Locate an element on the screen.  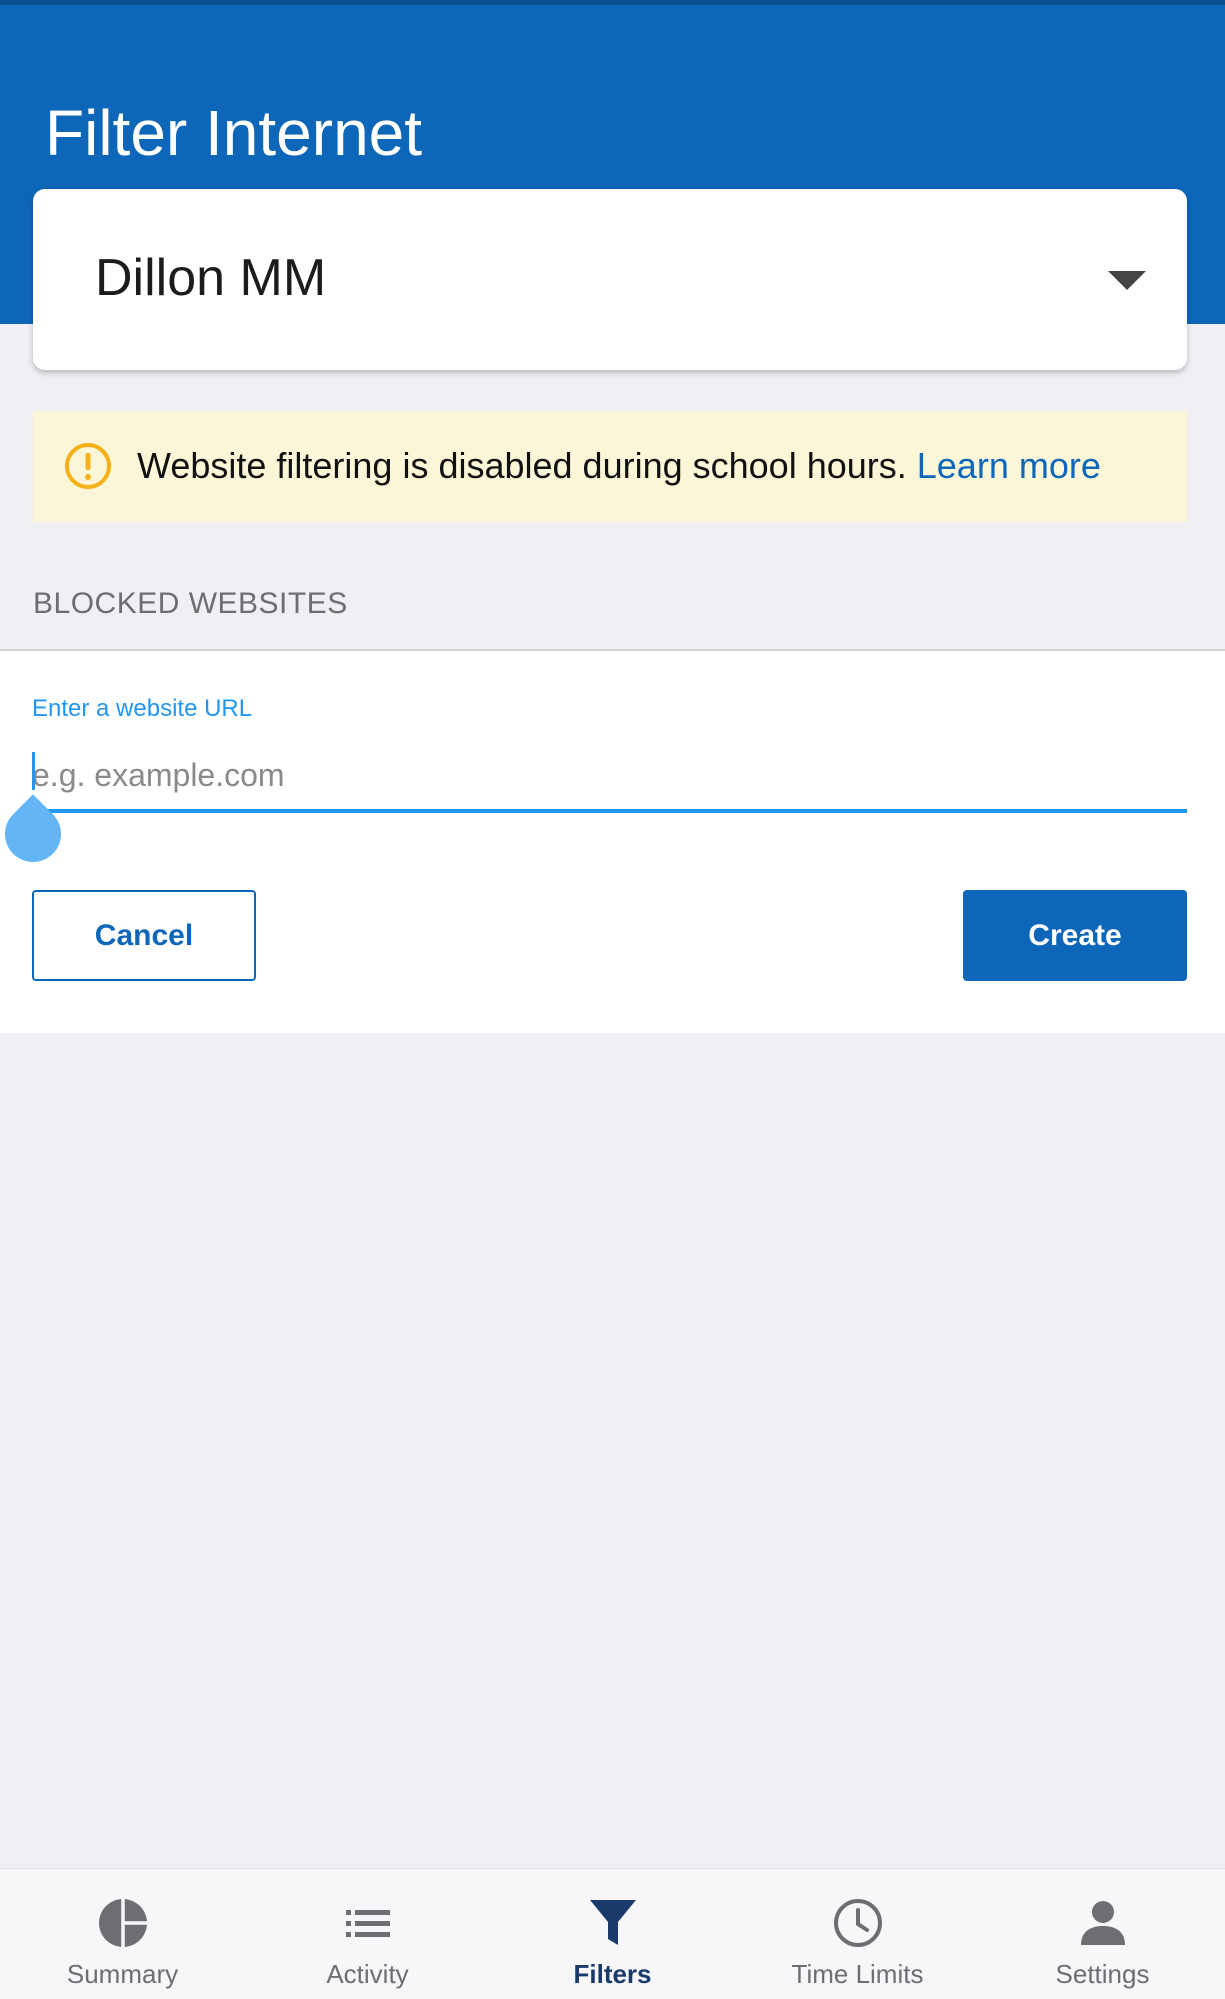
text-selection-handle is located at coordinates (36, 834).